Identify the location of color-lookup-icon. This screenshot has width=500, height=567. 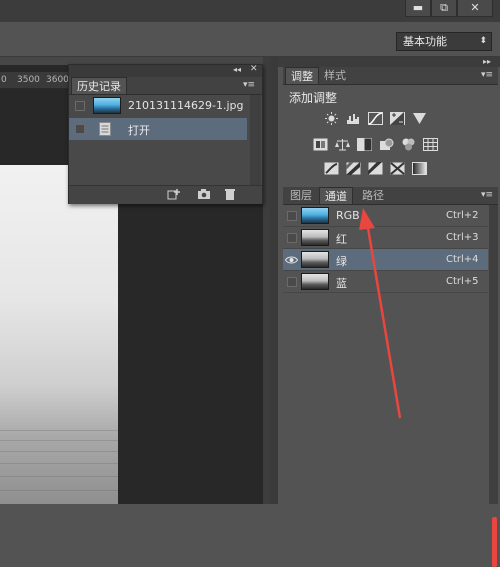
(430, 144).